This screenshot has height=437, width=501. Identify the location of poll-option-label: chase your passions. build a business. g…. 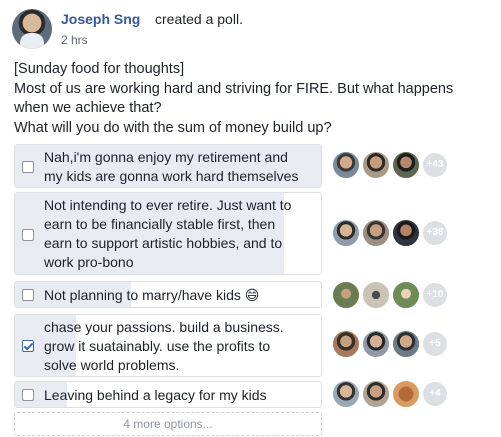
(179, 346).